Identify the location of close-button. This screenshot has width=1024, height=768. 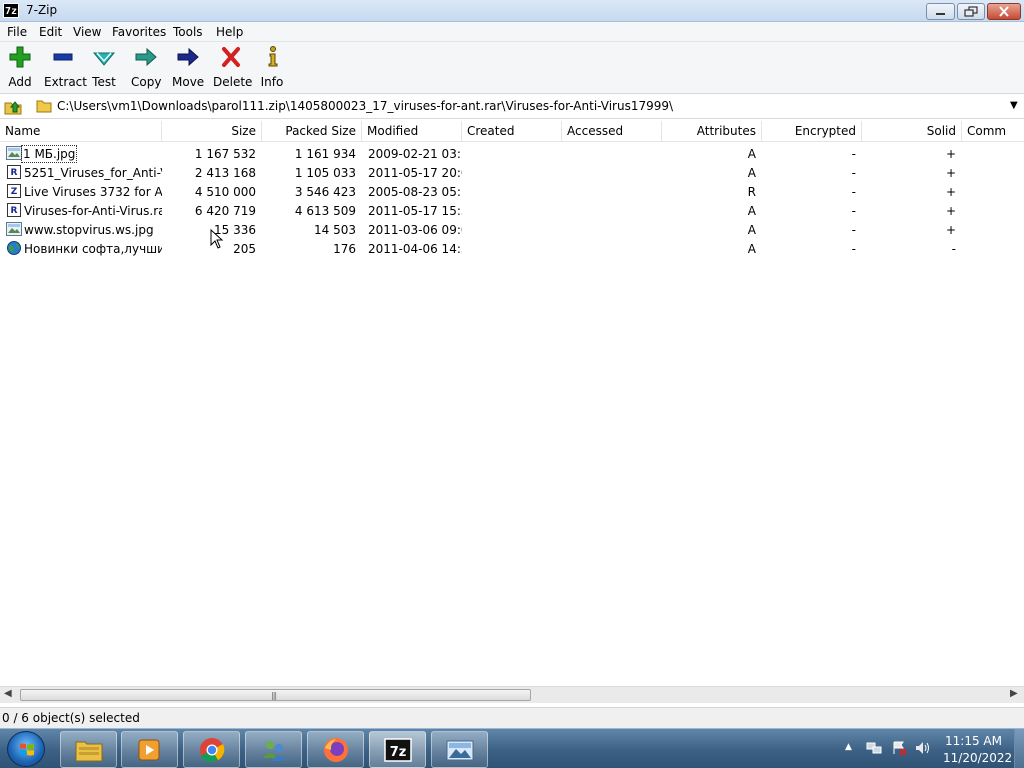
(1004, 11).